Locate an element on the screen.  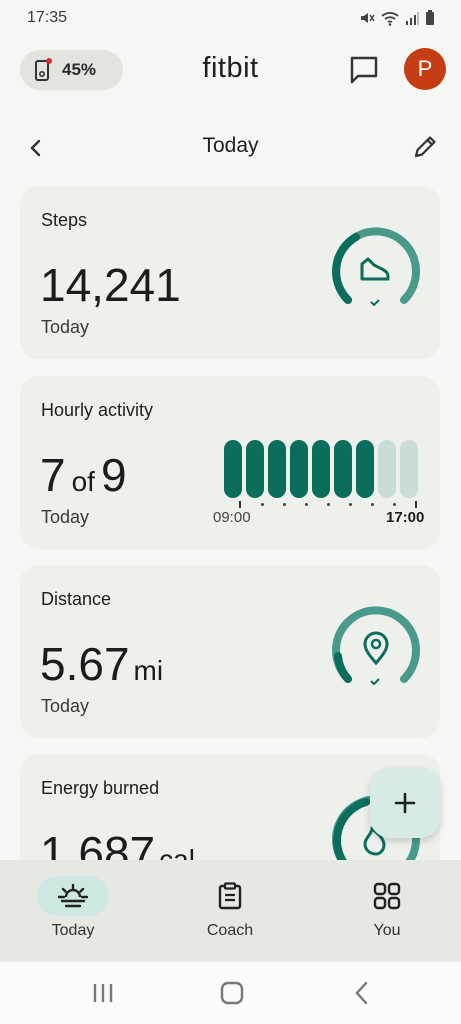
chat-icon is located at coordinates (364, 70).